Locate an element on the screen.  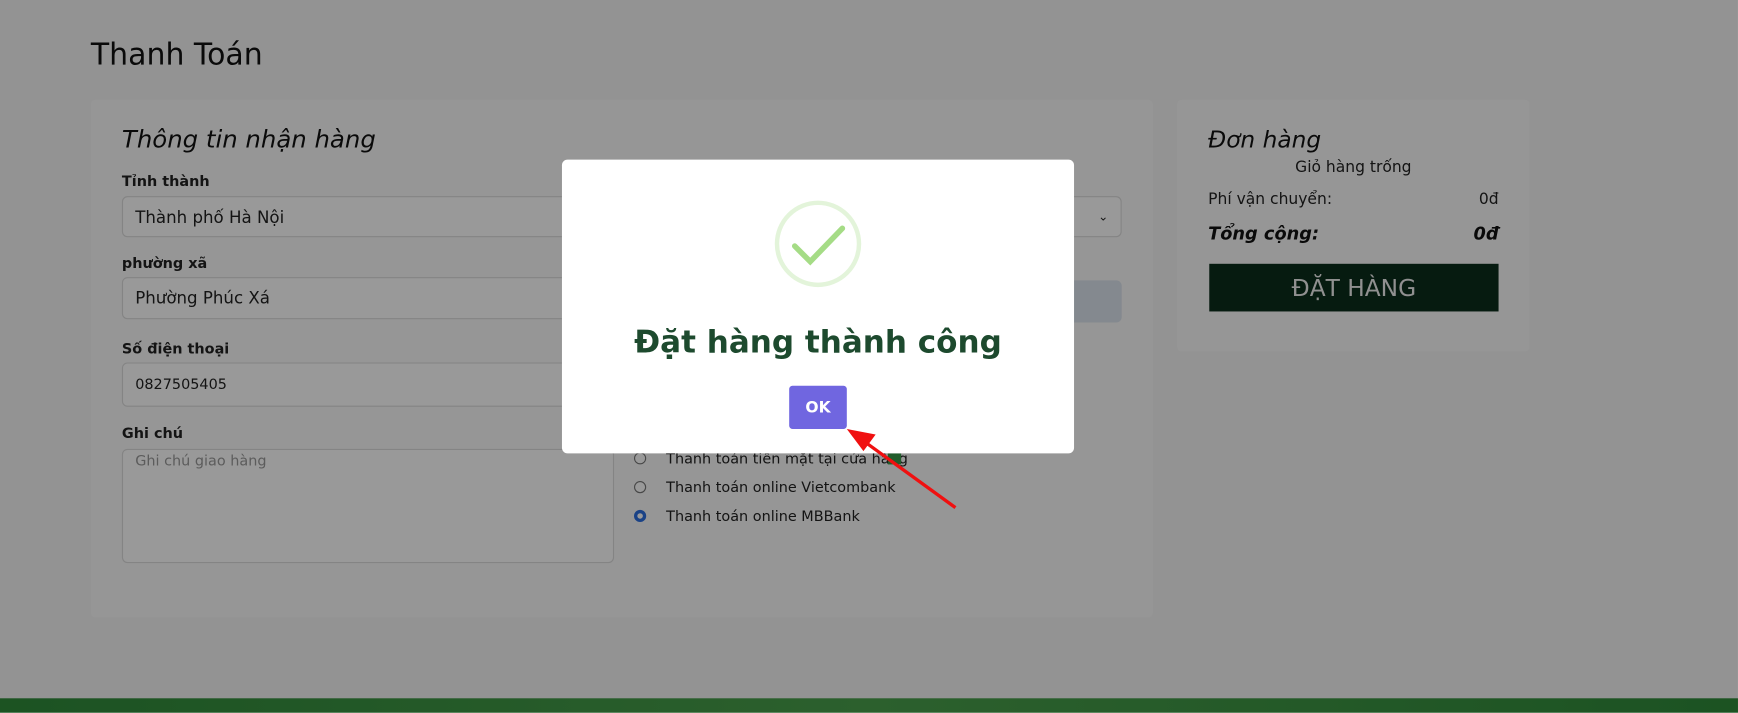
red-arrow-annotation is located at coordinates (901, 468).